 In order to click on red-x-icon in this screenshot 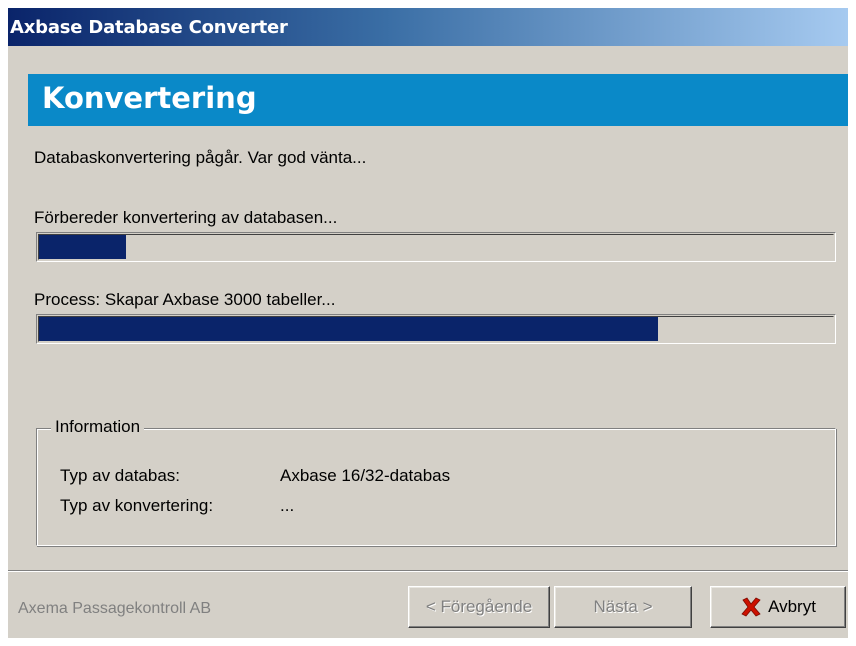, I will do `click(751, 607)`.